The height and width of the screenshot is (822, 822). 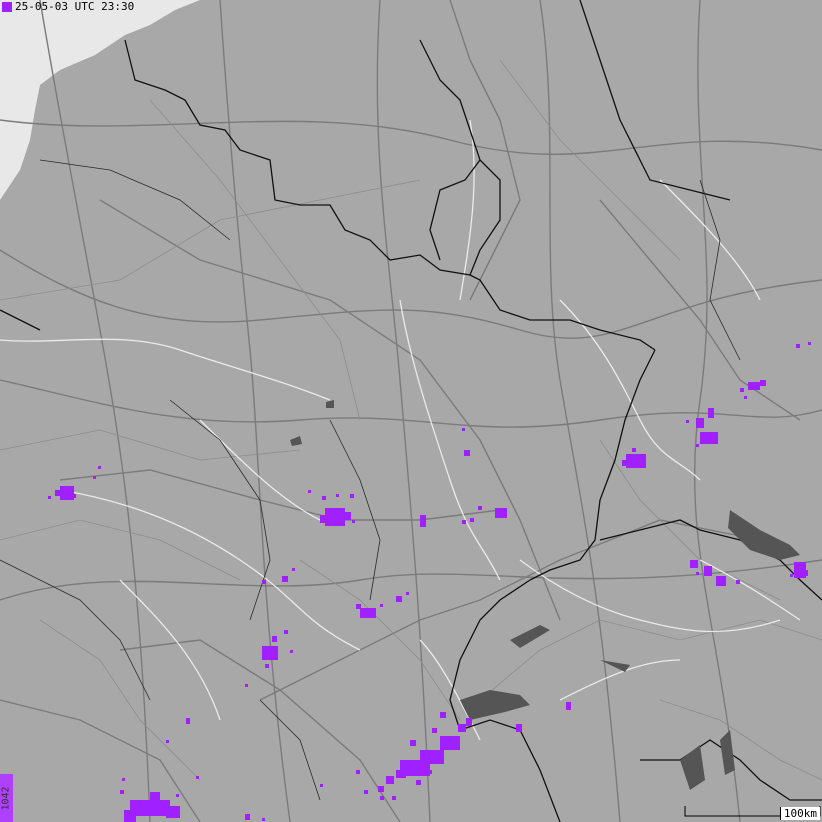 What do you see at coordinates (7, 7) in the screenshot?
I see `strike-color-swatch` at bounding box center [7, 7].